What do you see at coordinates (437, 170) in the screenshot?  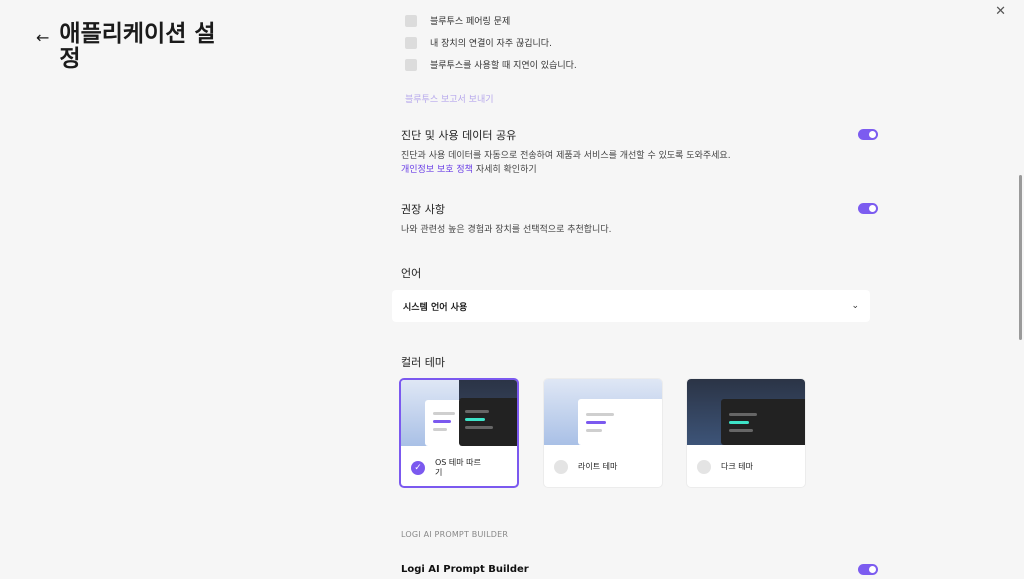 I see `privacy-policy-link: 개인정보 보호 정책` at bounding box center [437, 170].